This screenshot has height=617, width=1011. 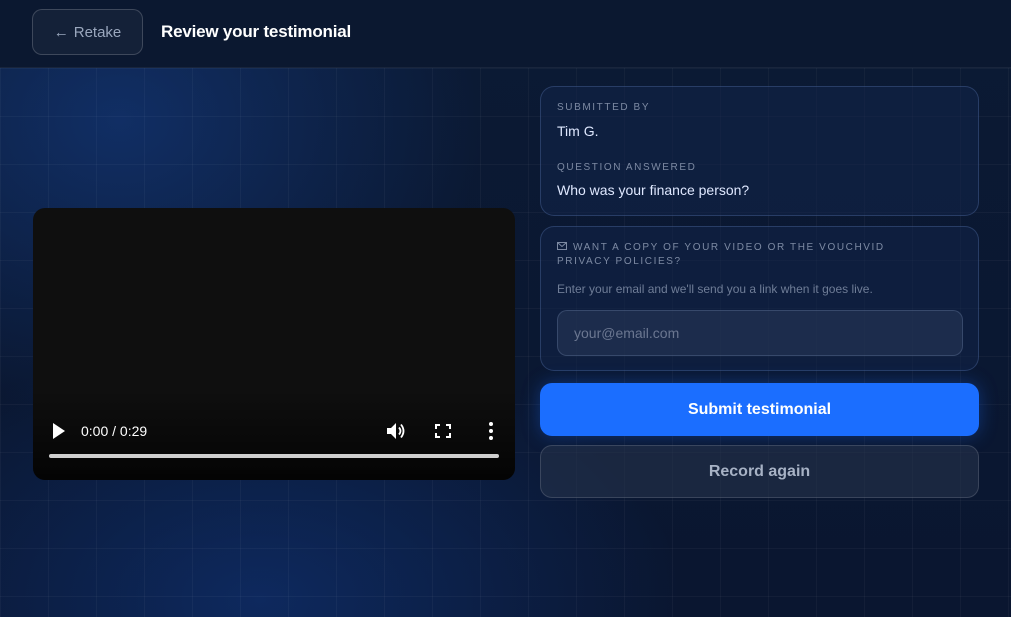 I want to click on email-input, so click(x=760, y=333).